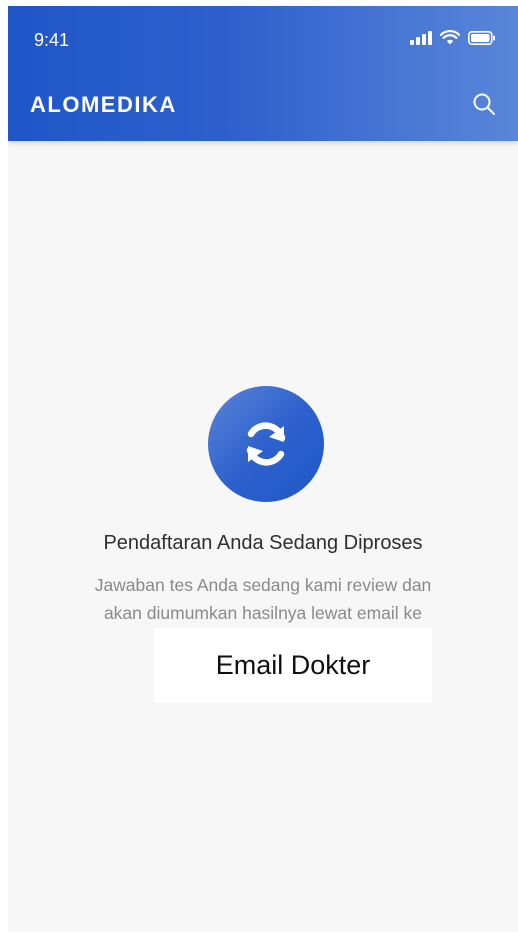 The image size is (518, 938). I want to click on refresh-icon, so click(266, 444).